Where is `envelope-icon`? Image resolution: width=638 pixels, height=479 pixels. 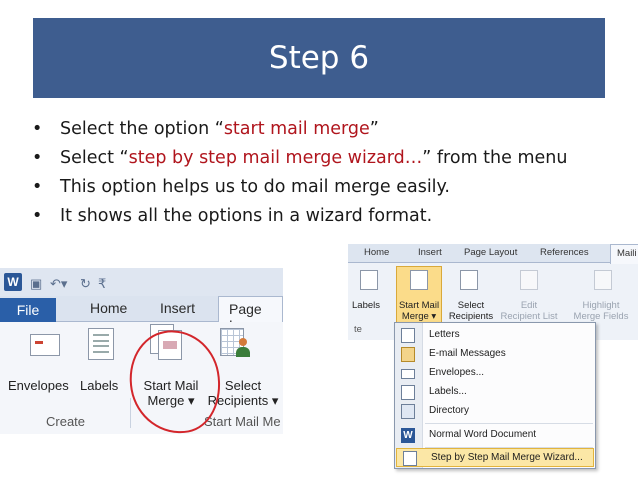 envelope-icon is located at coordinates (408, 374).